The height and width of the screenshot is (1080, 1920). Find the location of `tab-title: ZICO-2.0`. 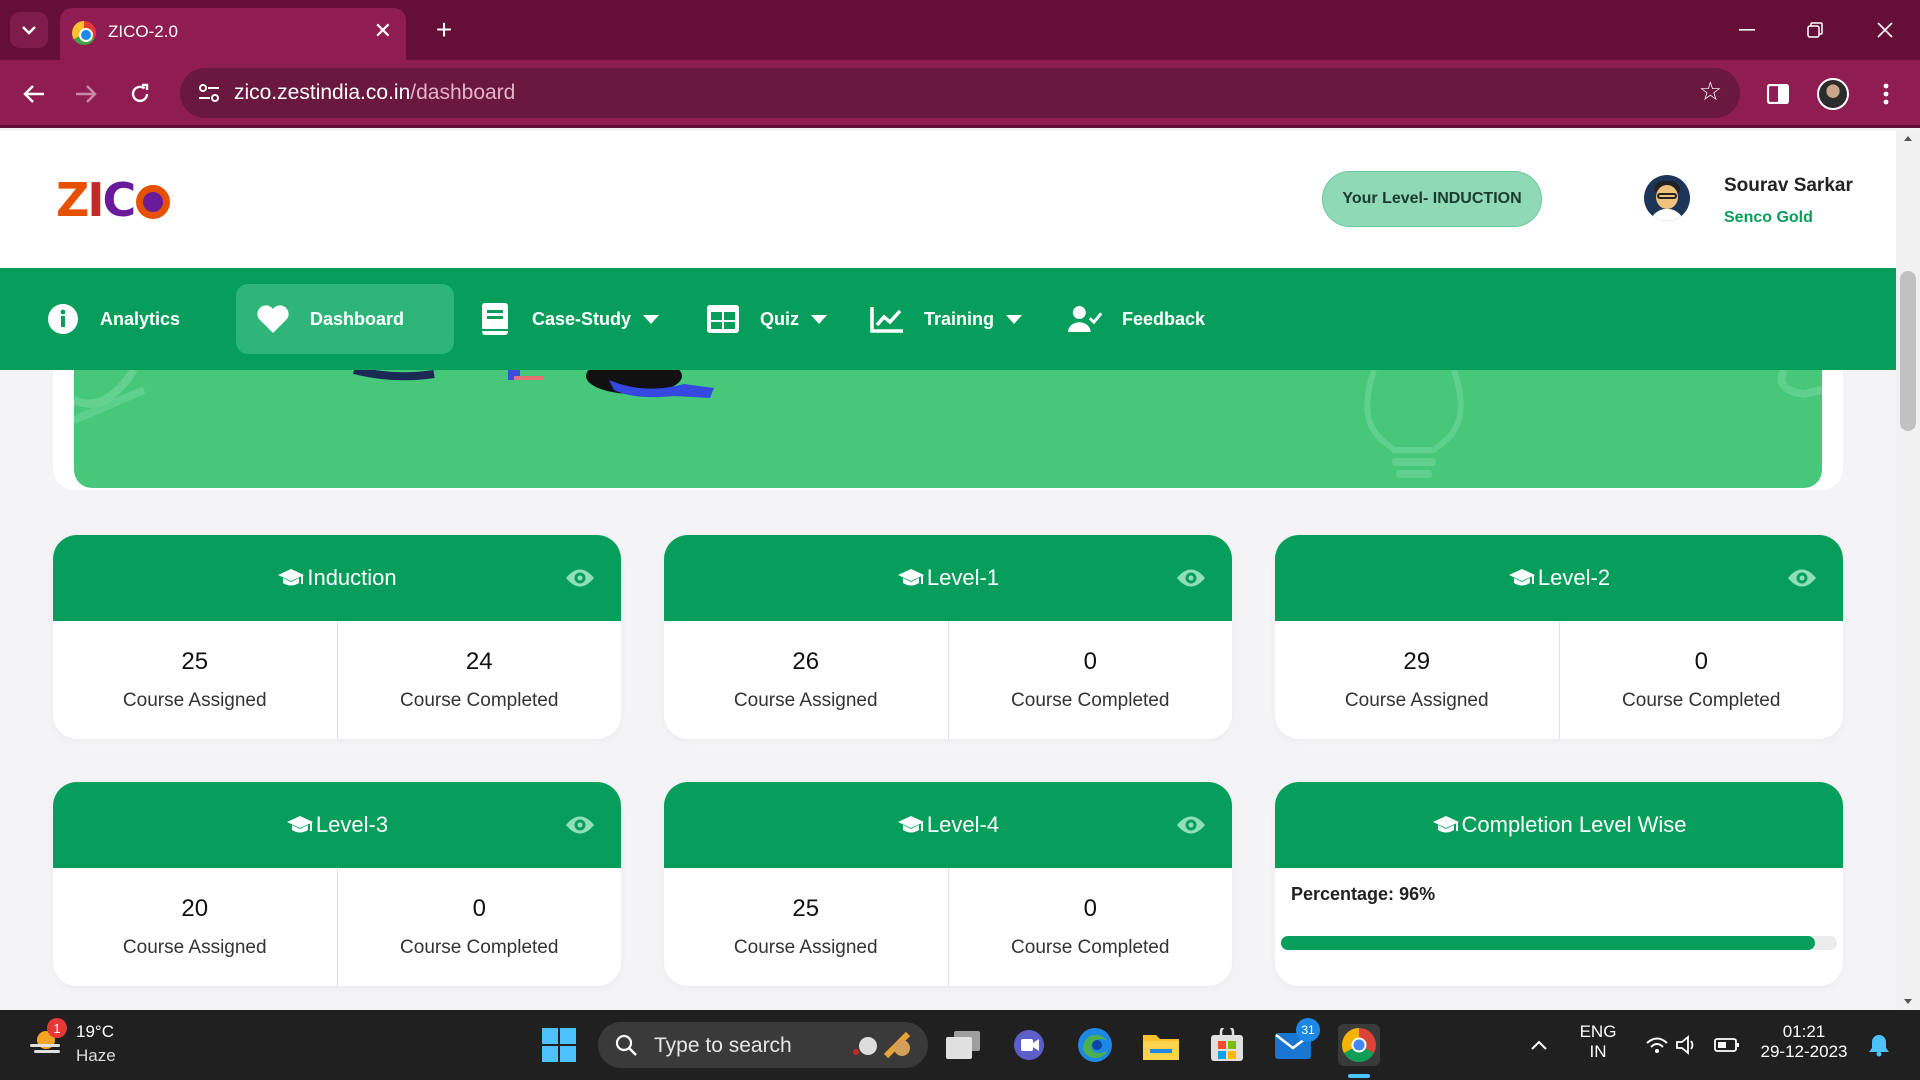

tab-title: ZICO-2.0 is located at coordinates (143, 31).